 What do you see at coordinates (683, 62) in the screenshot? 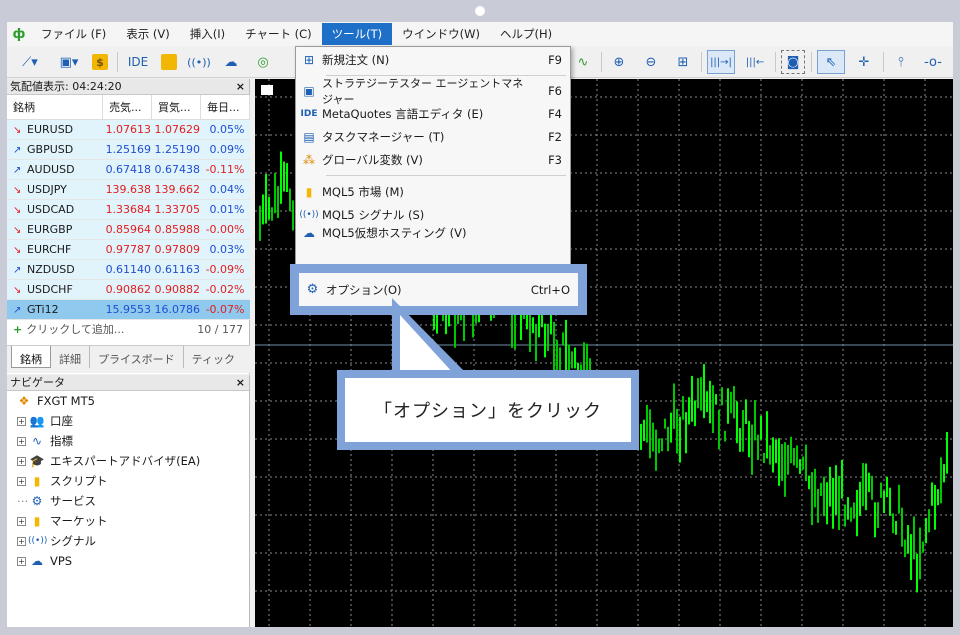
I see `grid-icon: ⊞` at bounding box center [683, 62].